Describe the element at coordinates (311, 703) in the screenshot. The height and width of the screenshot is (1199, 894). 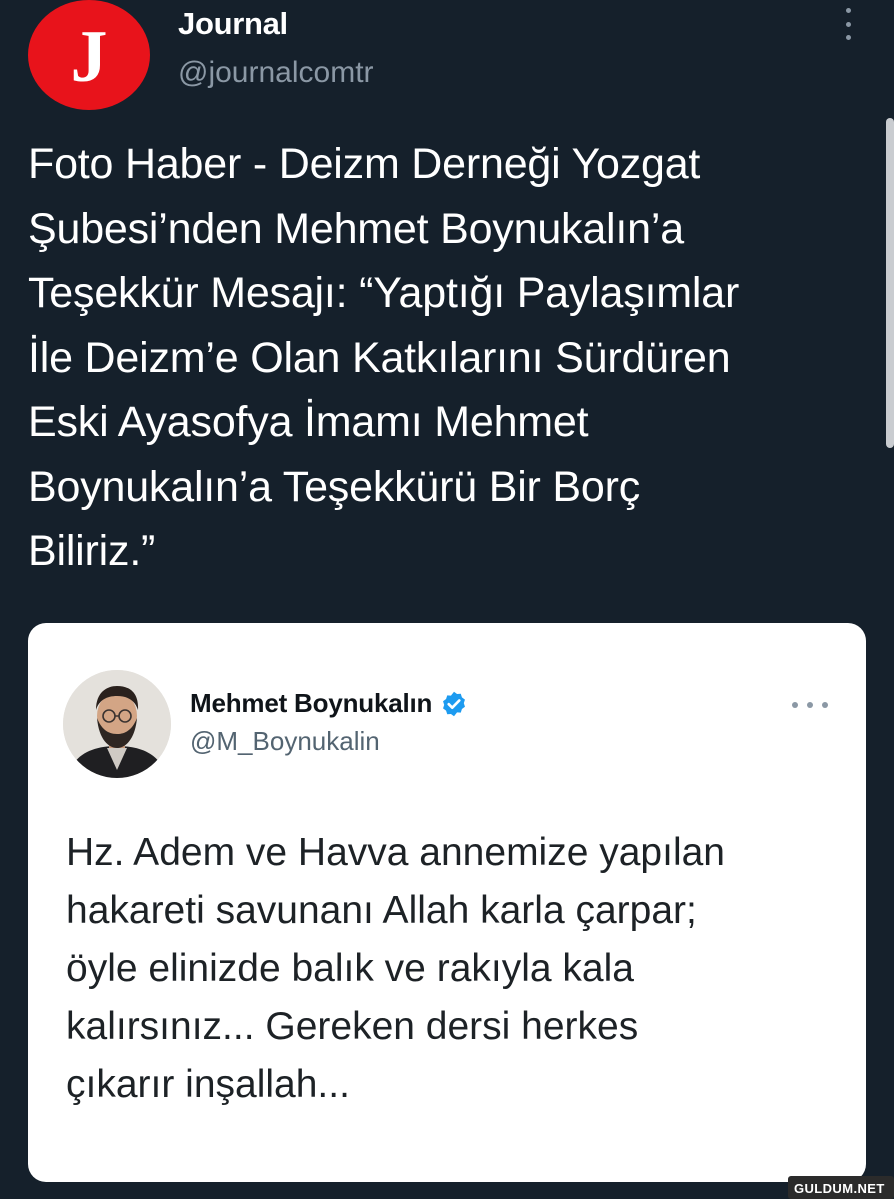
I see `quoted-author-name: Mehmet Boynukalın` at that location.